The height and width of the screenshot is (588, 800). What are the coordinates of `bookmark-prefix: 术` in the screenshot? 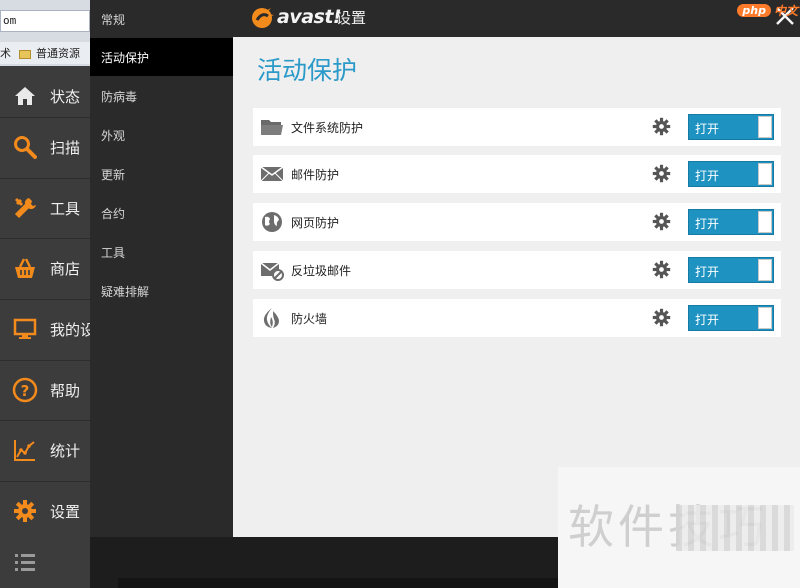 It's located at (5, 53).